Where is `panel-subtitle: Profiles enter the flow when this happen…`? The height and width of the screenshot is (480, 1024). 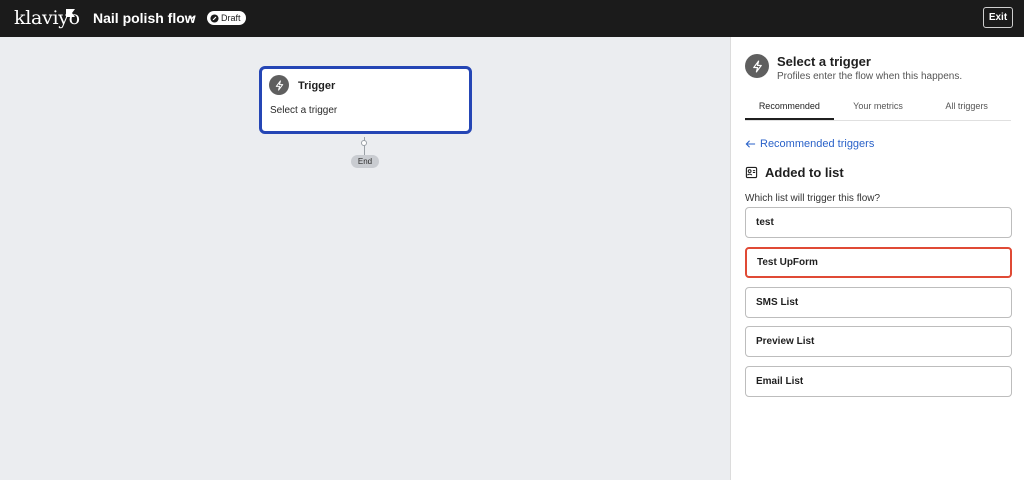 panel-subtitle: Profiles enter the flow when this happen… is located at coordinates (870, 76).